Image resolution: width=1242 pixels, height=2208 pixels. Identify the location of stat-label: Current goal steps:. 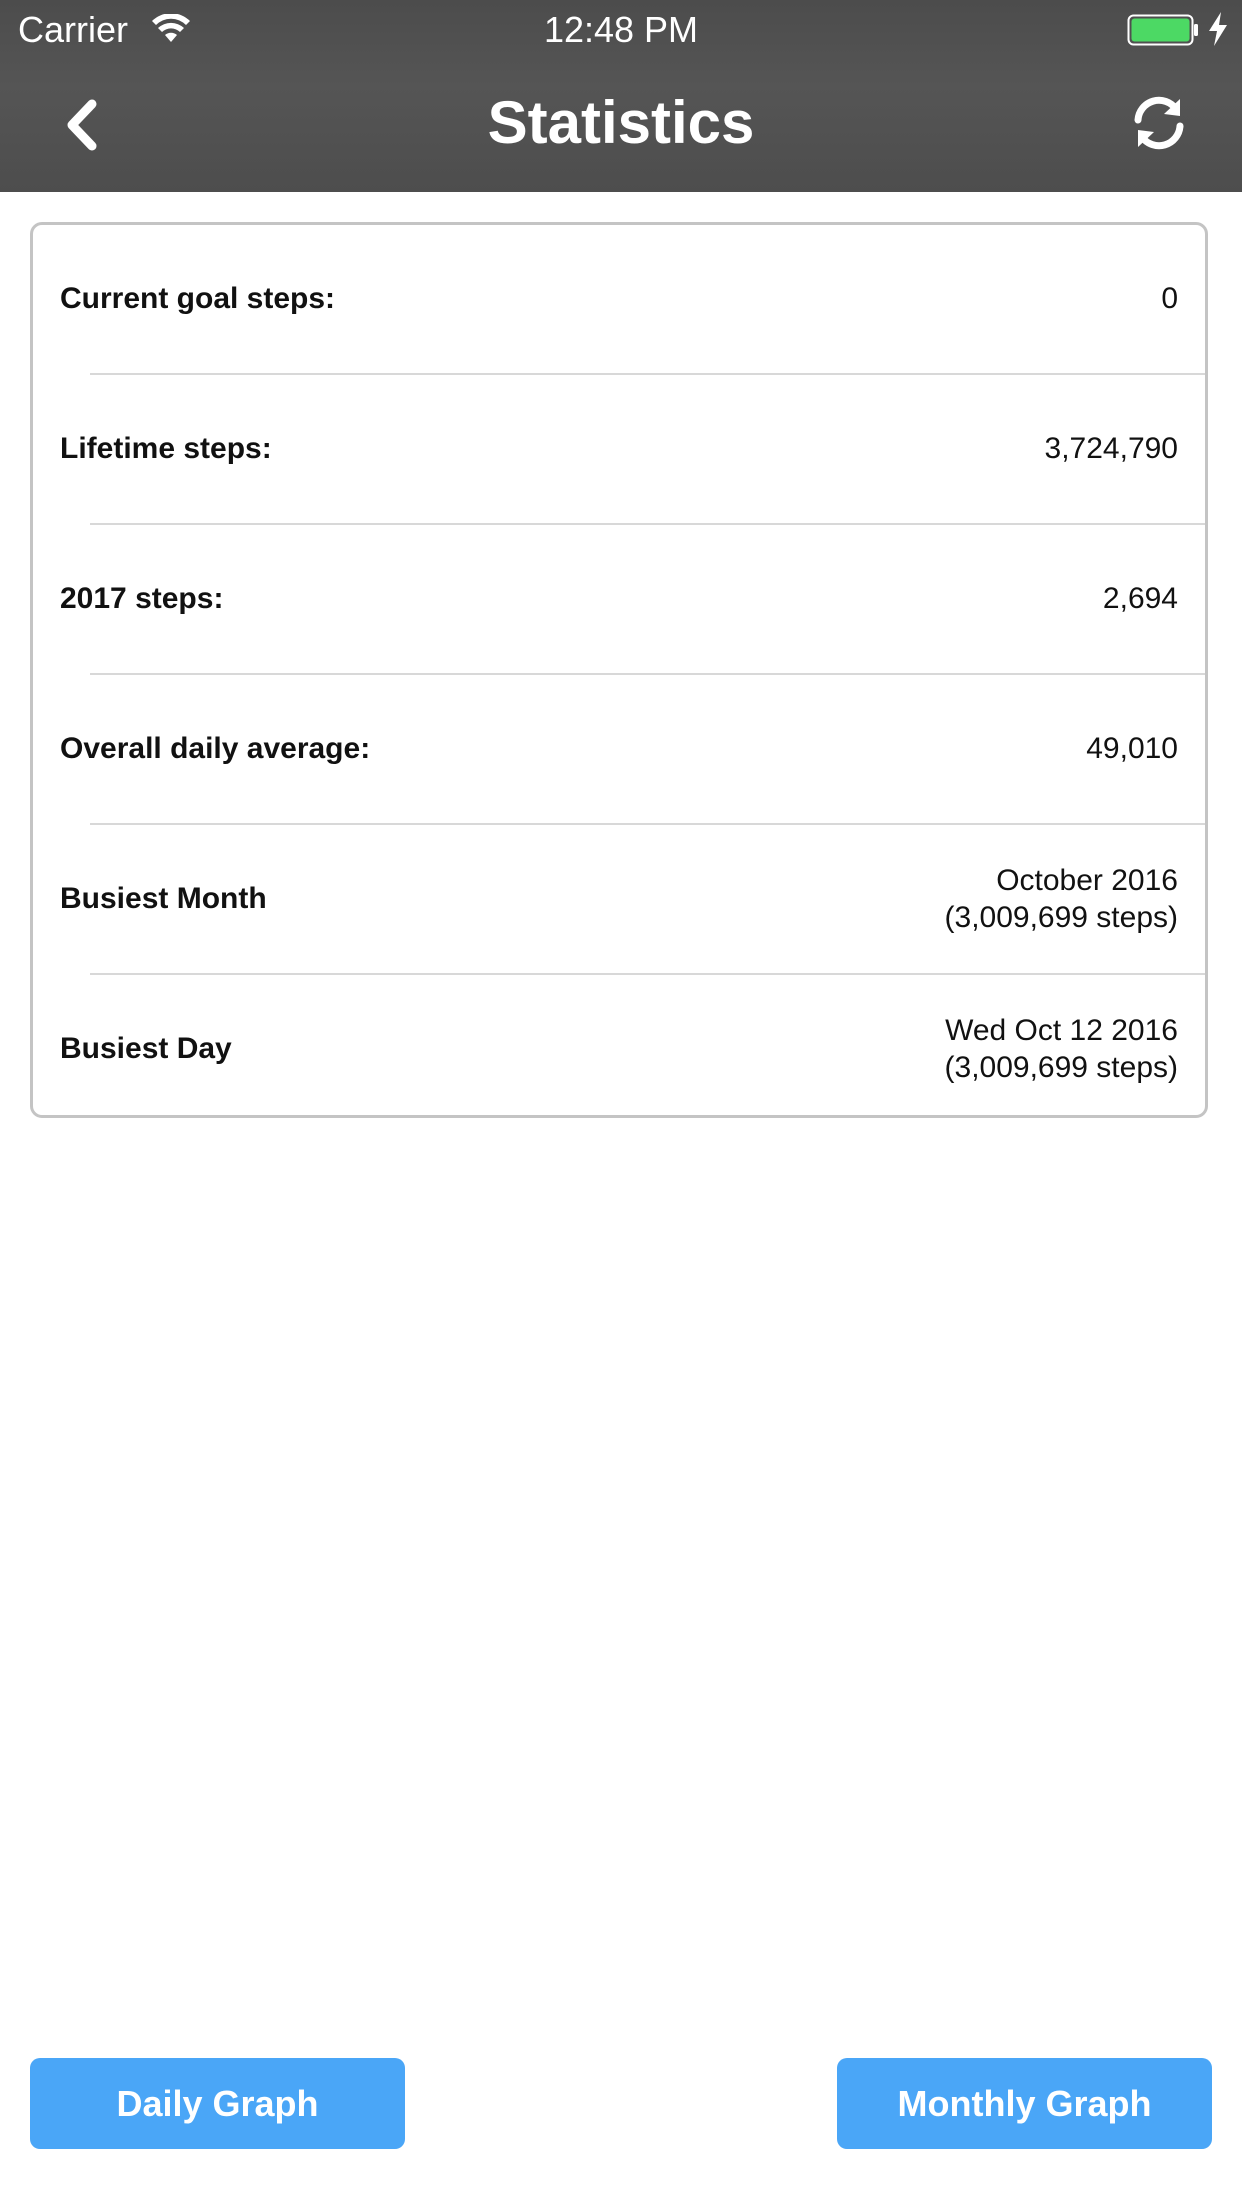
(198, 298).